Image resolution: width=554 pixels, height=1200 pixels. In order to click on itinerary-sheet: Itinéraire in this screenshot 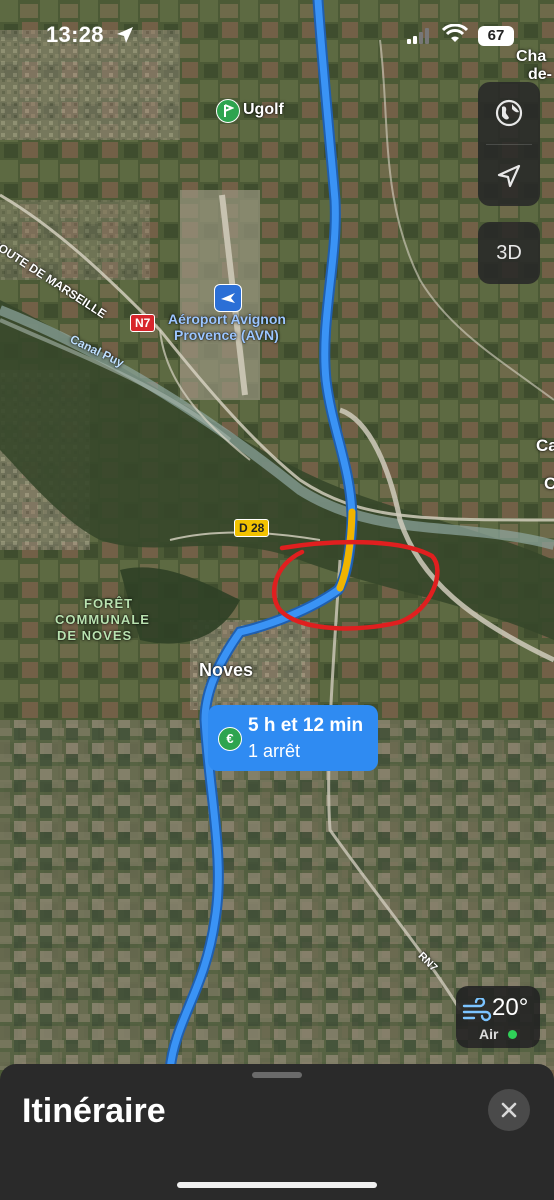, I will do `click(277, 1132)`.